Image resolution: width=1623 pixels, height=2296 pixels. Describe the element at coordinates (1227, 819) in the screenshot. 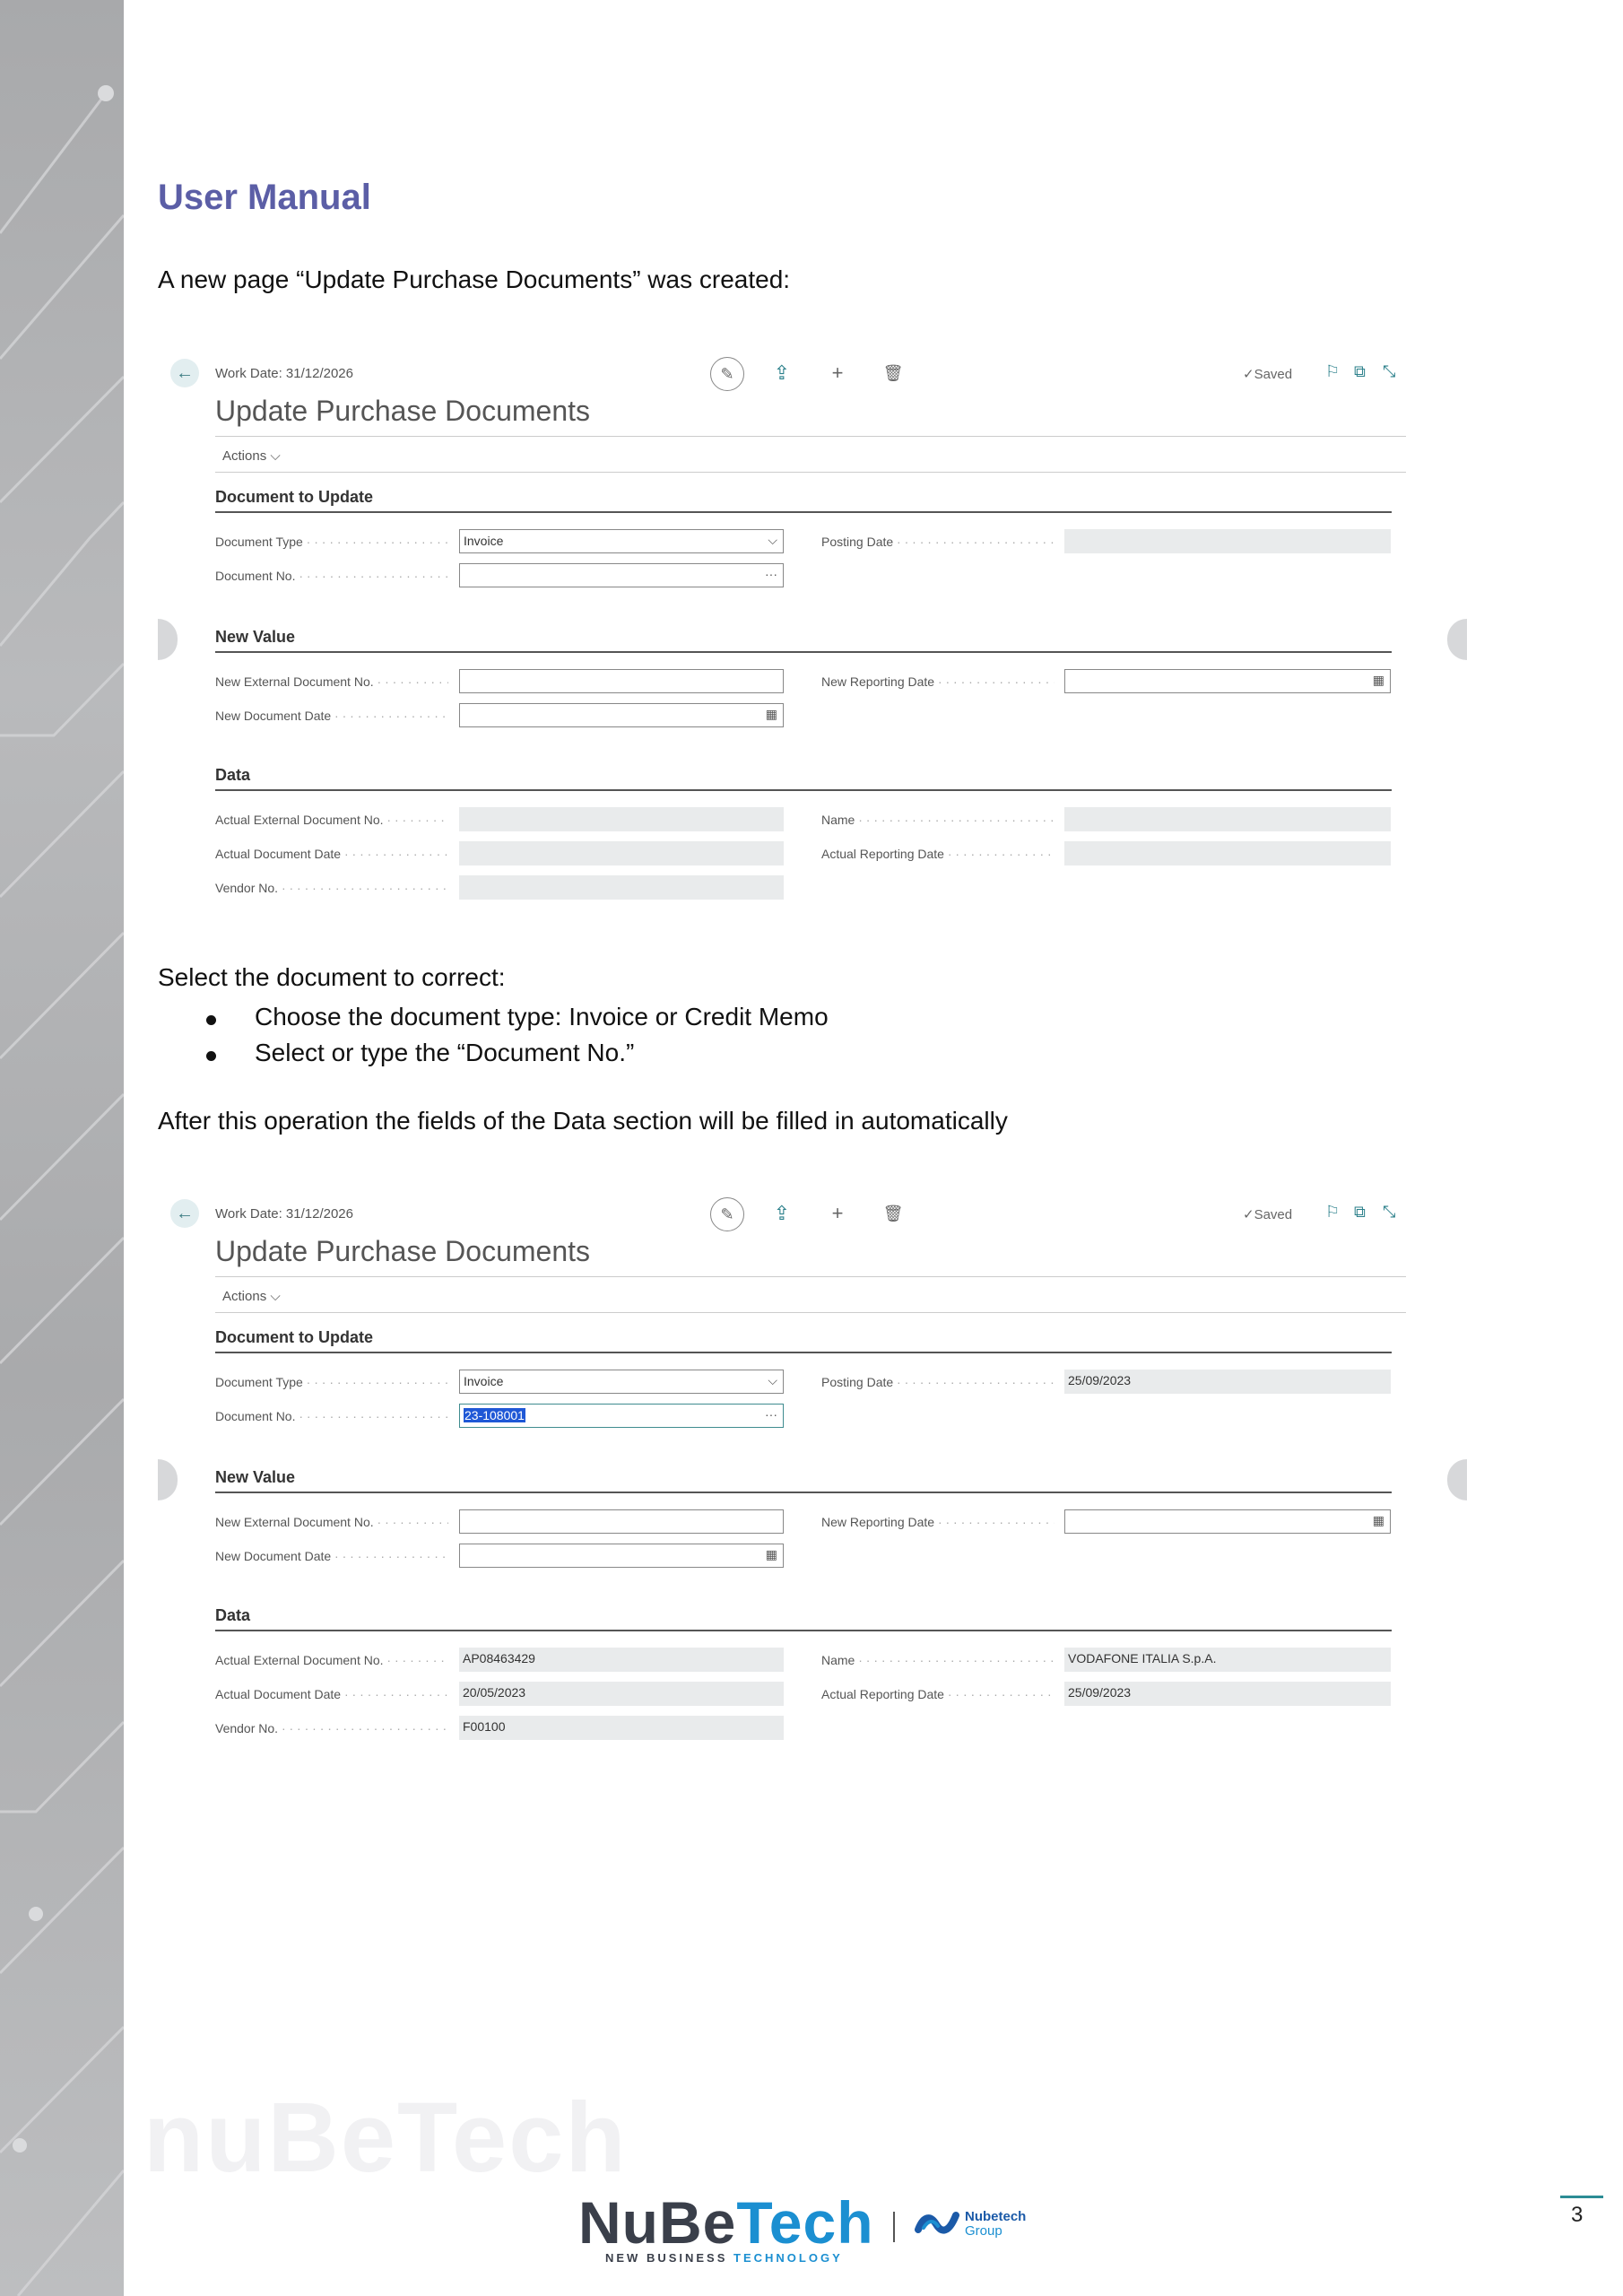

I see `name-field` at that location.